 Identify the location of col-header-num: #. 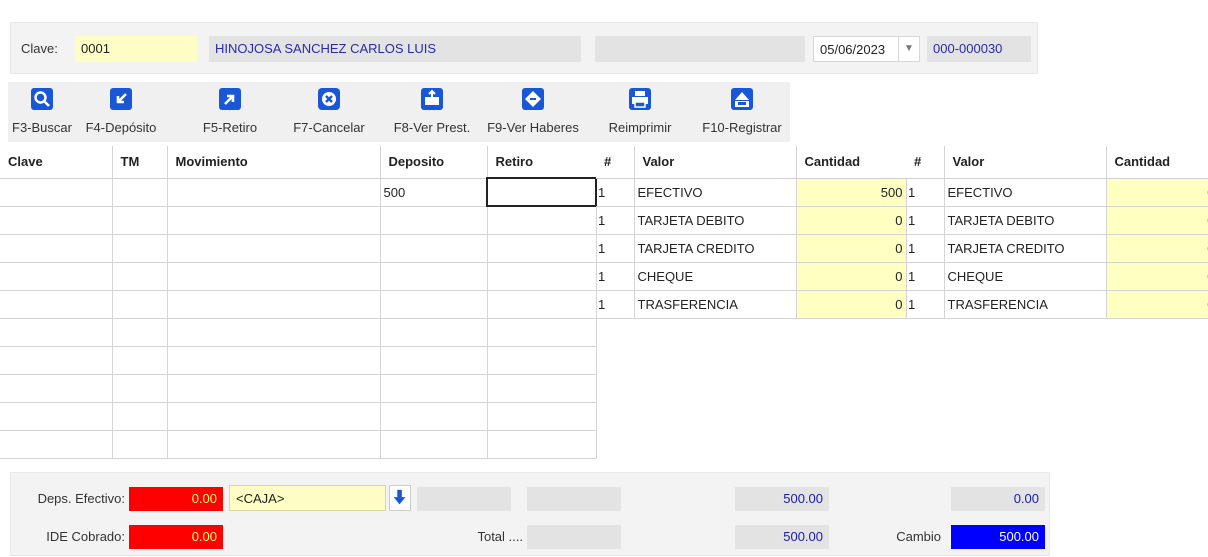
(615, 162).